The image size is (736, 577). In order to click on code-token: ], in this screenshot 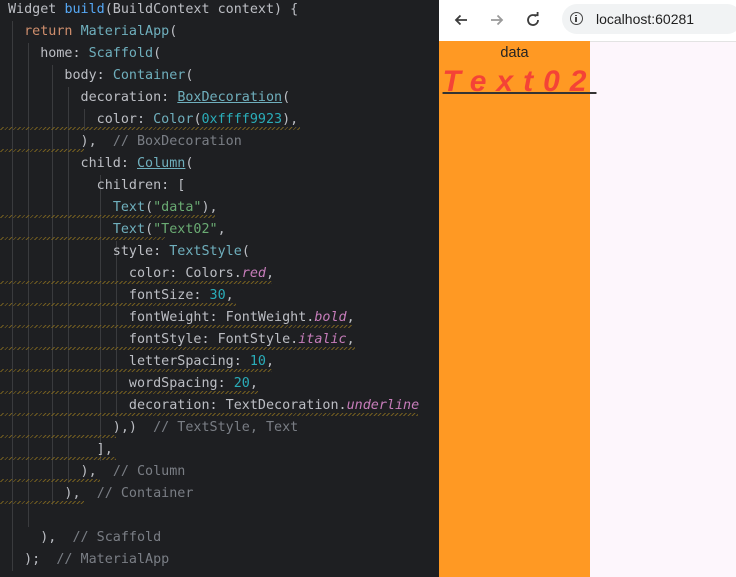, I will do `click(60, 449)`.